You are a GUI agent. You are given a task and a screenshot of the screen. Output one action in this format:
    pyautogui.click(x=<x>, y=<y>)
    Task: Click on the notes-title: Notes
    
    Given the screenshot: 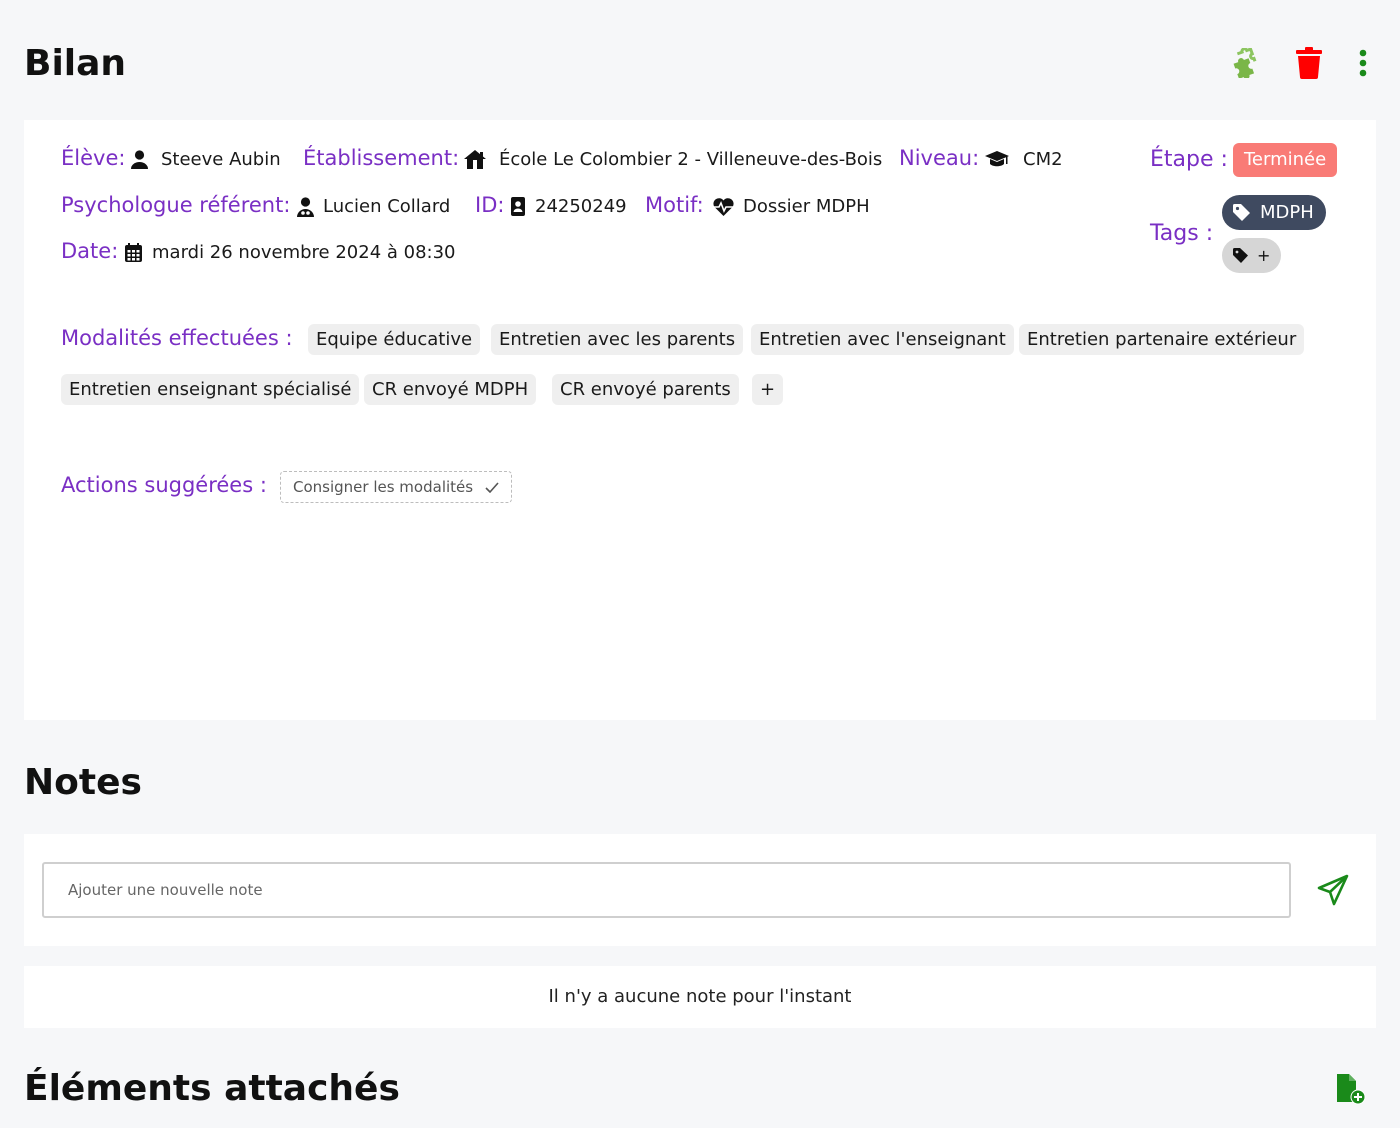 What is the action you would take?
    pyautogui.click(x=83, y=782)
    